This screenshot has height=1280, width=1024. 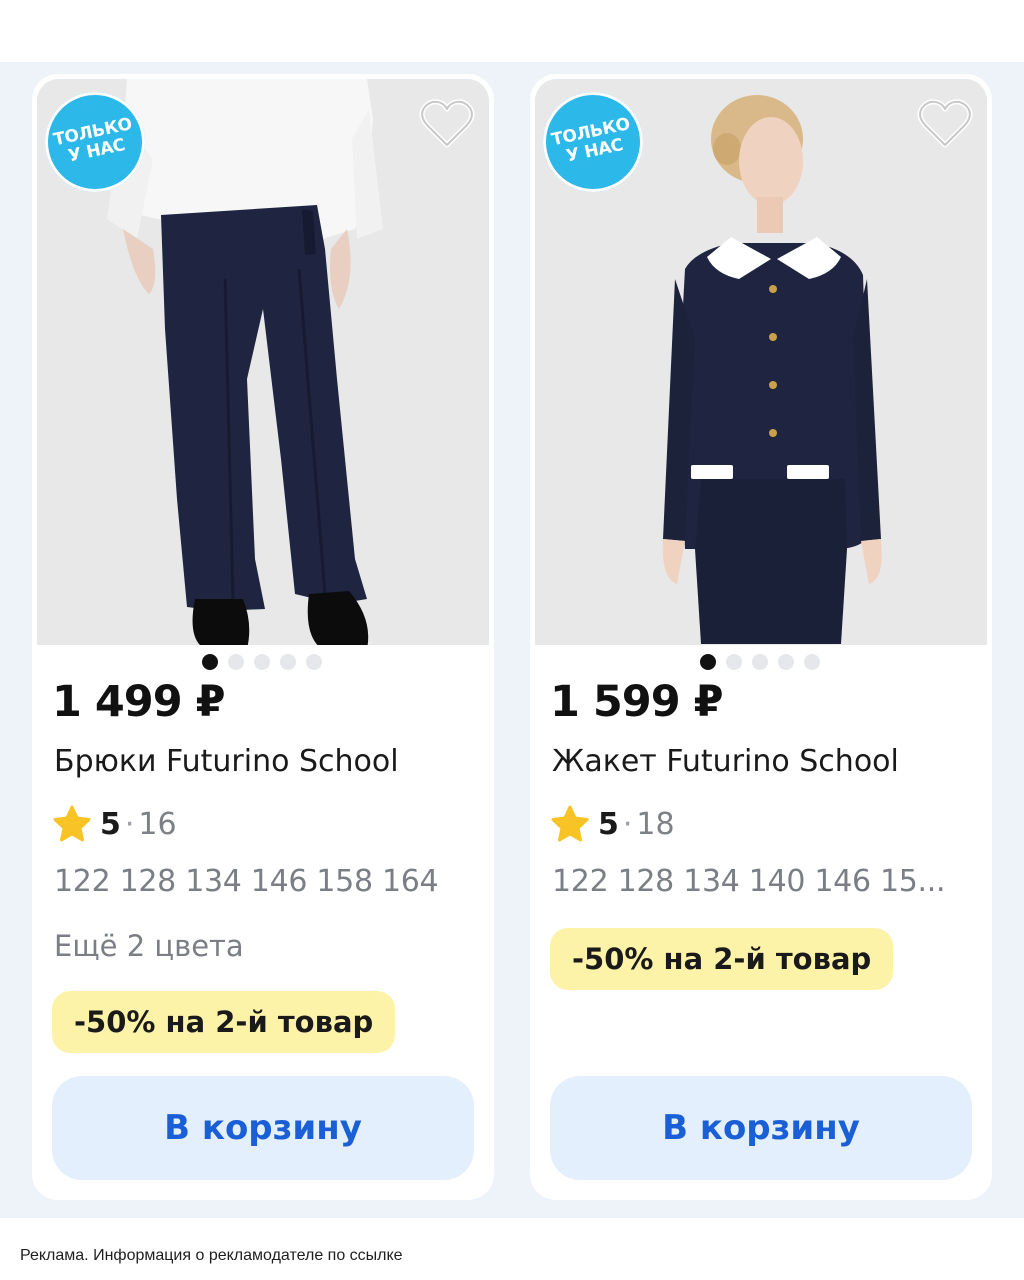 I want to click on product-rating: 5 · 16, so click(x=114, y=824).